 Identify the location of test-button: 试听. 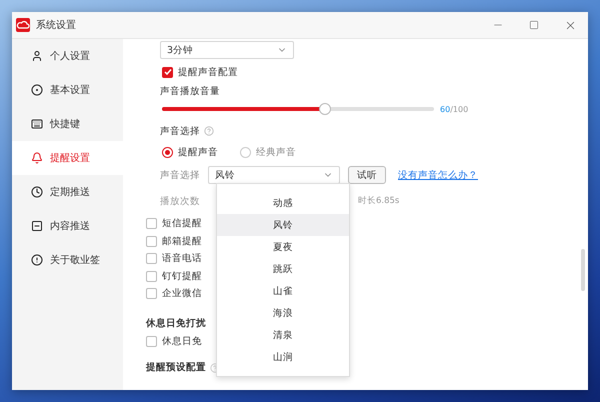
(367, 175).